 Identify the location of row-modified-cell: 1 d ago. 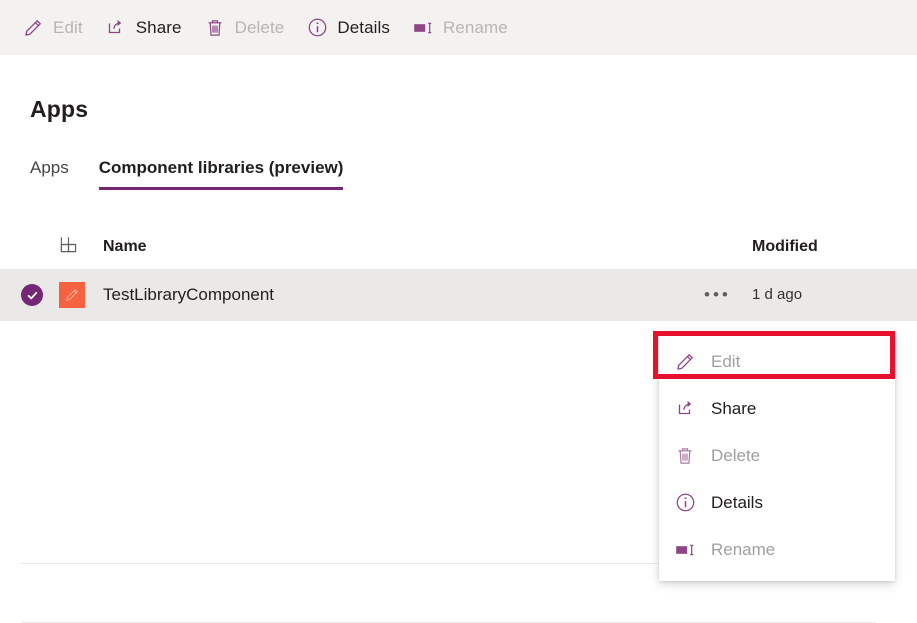
(834, 295).